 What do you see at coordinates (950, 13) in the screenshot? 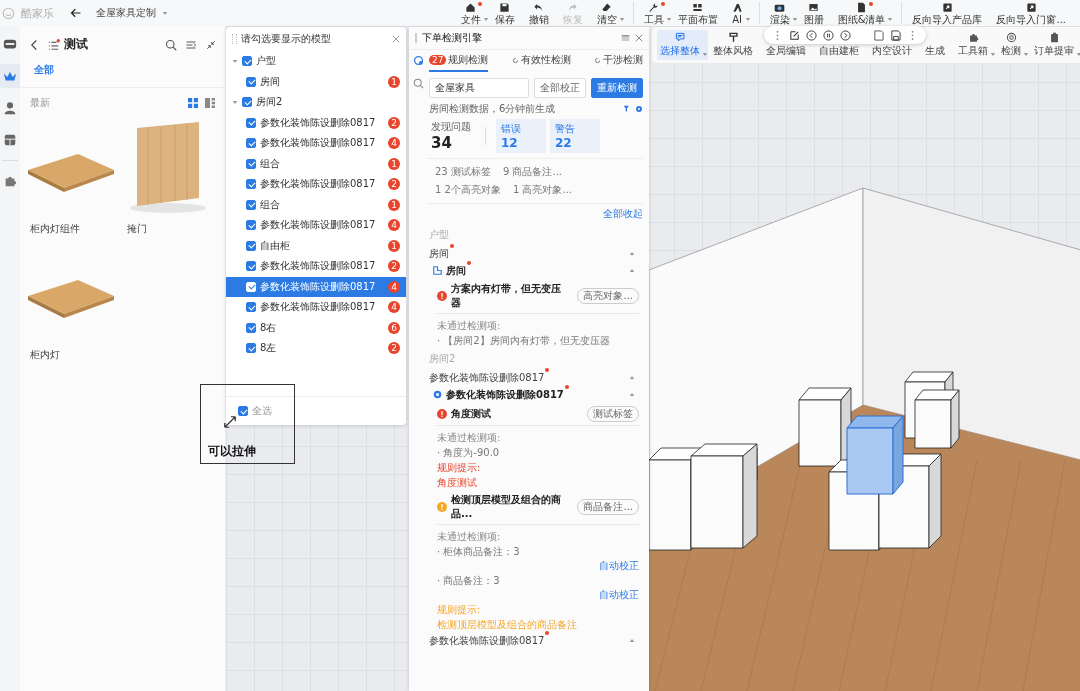
I see `toolbar-button: 反向导入产品库` at bounding box center [950, 13].